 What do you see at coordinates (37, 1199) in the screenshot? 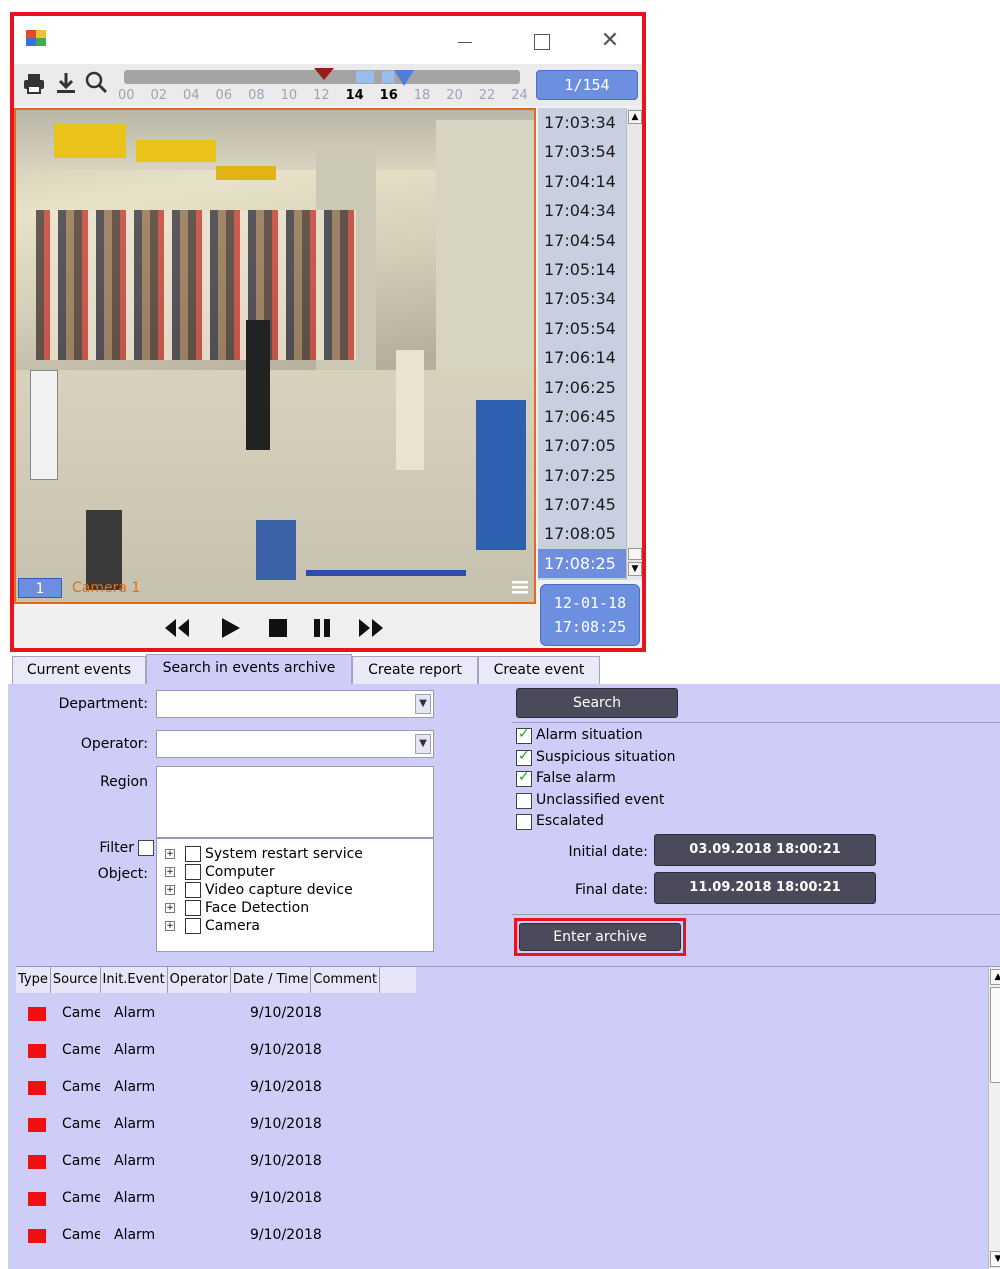
I see `event-type-indicator` at bounding box center [37, 1199].